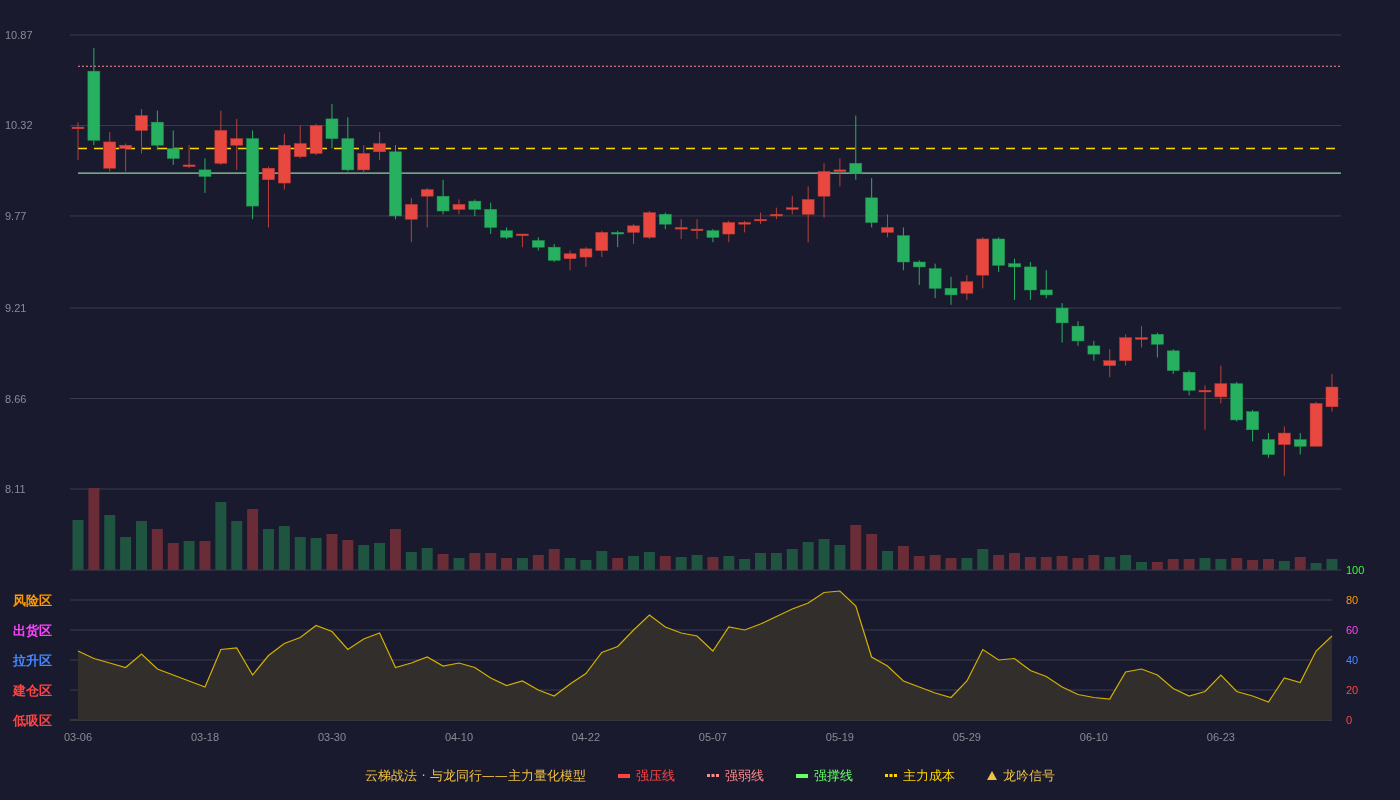  What do you see at coordinates (78, 737) in the screenshot?
I see `axis-label: 03-06` at bounding box center [78, 737].